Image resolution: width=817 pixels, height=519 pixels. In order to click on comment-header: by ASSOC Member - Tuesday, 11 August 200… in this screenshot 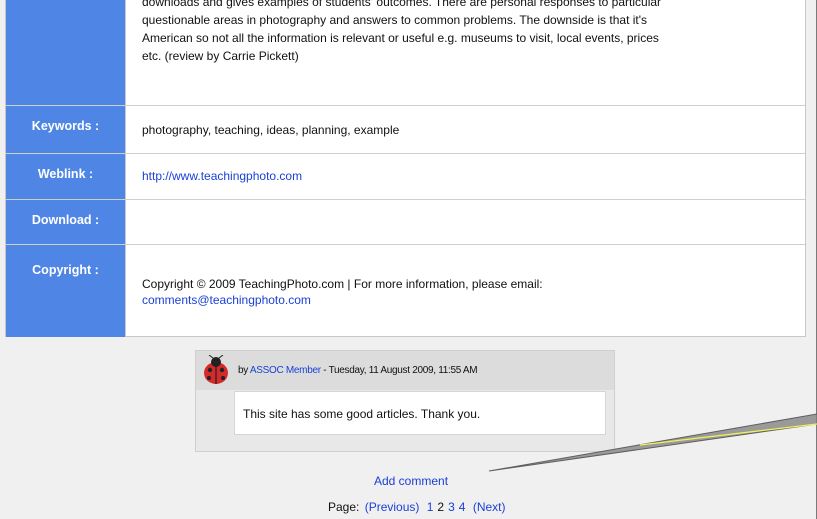, I will do `click(405, 370)`.